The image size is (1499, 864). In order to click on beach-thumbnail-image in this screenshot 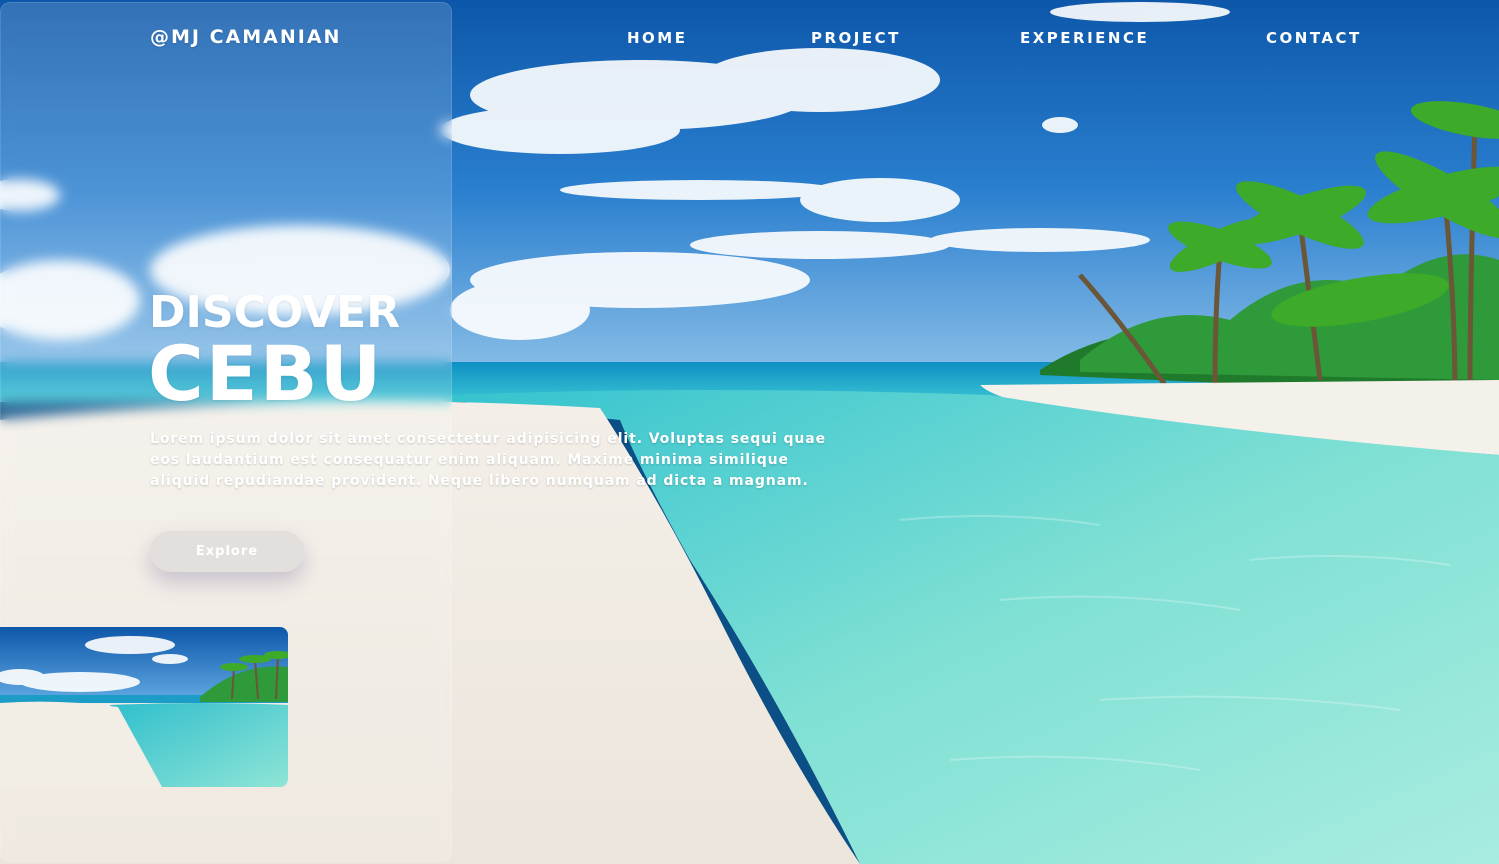, I will do `click(144, 707)`.